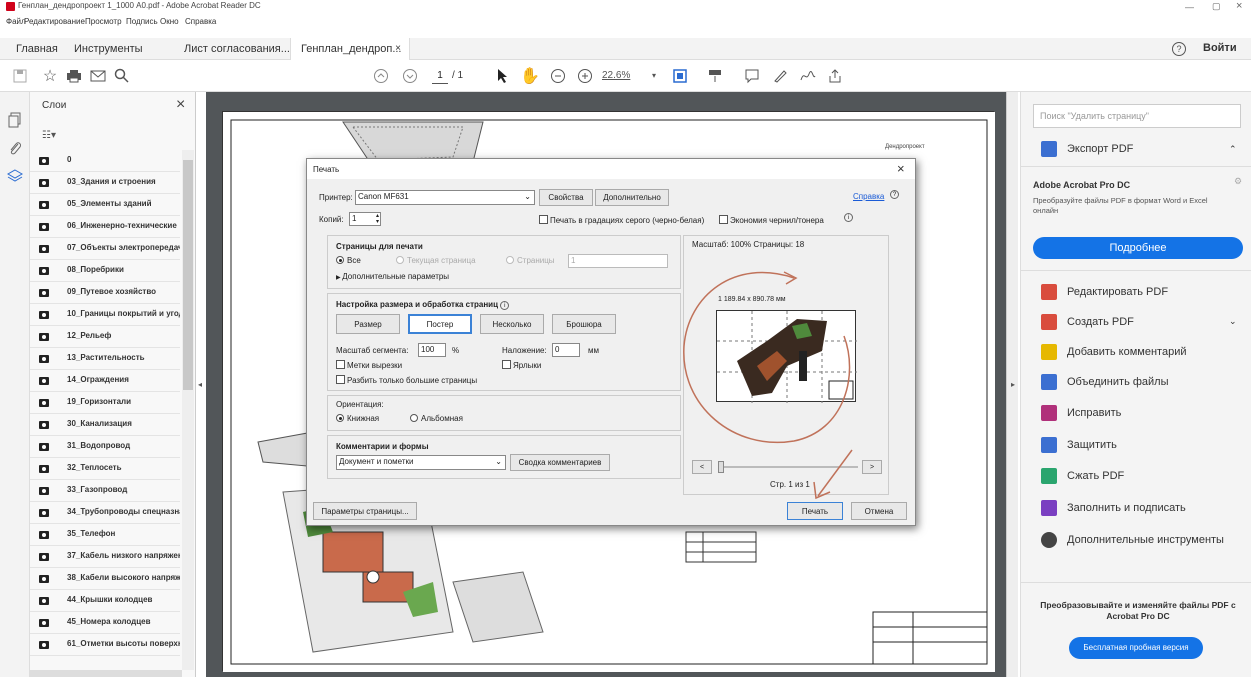 This screenshot has height=677, width=1251. I want to click on info-icon: i, so click(848, 217).